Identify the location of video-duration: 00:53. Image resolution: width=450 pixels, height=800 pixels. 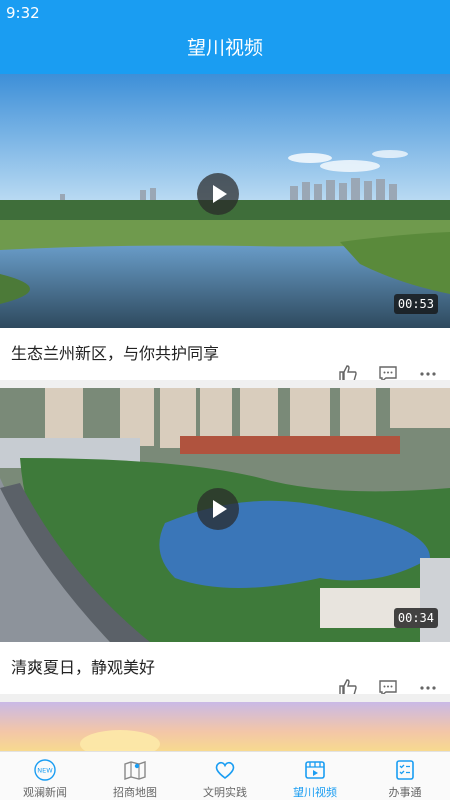
(415, 304).